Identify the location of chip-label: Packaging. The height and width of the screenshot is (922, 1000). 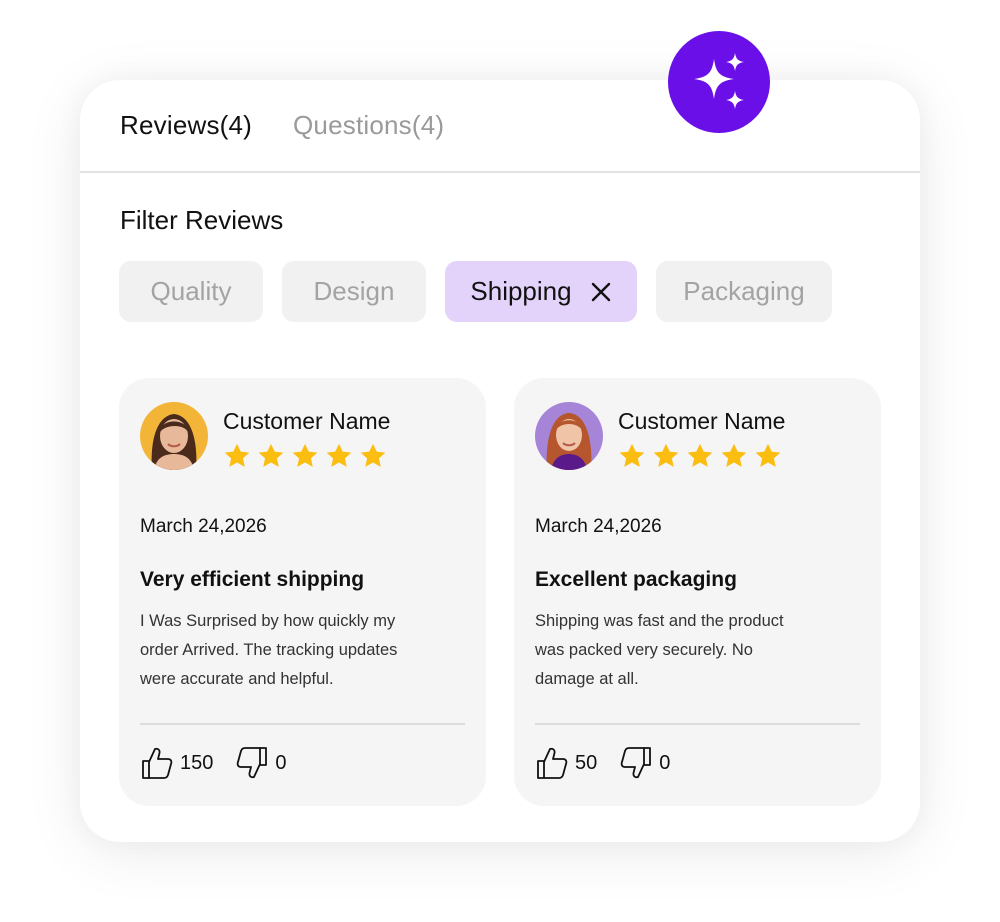
(744, 291).